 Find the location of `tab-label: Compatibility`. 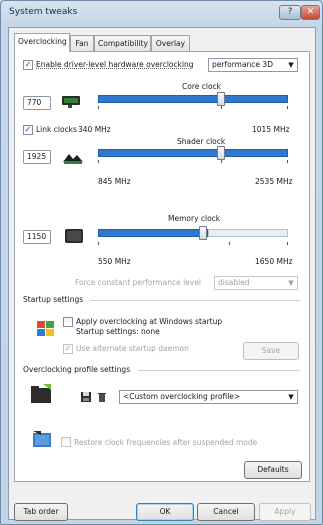

tab-label: Compatibility is located at coordinates (123, 43).